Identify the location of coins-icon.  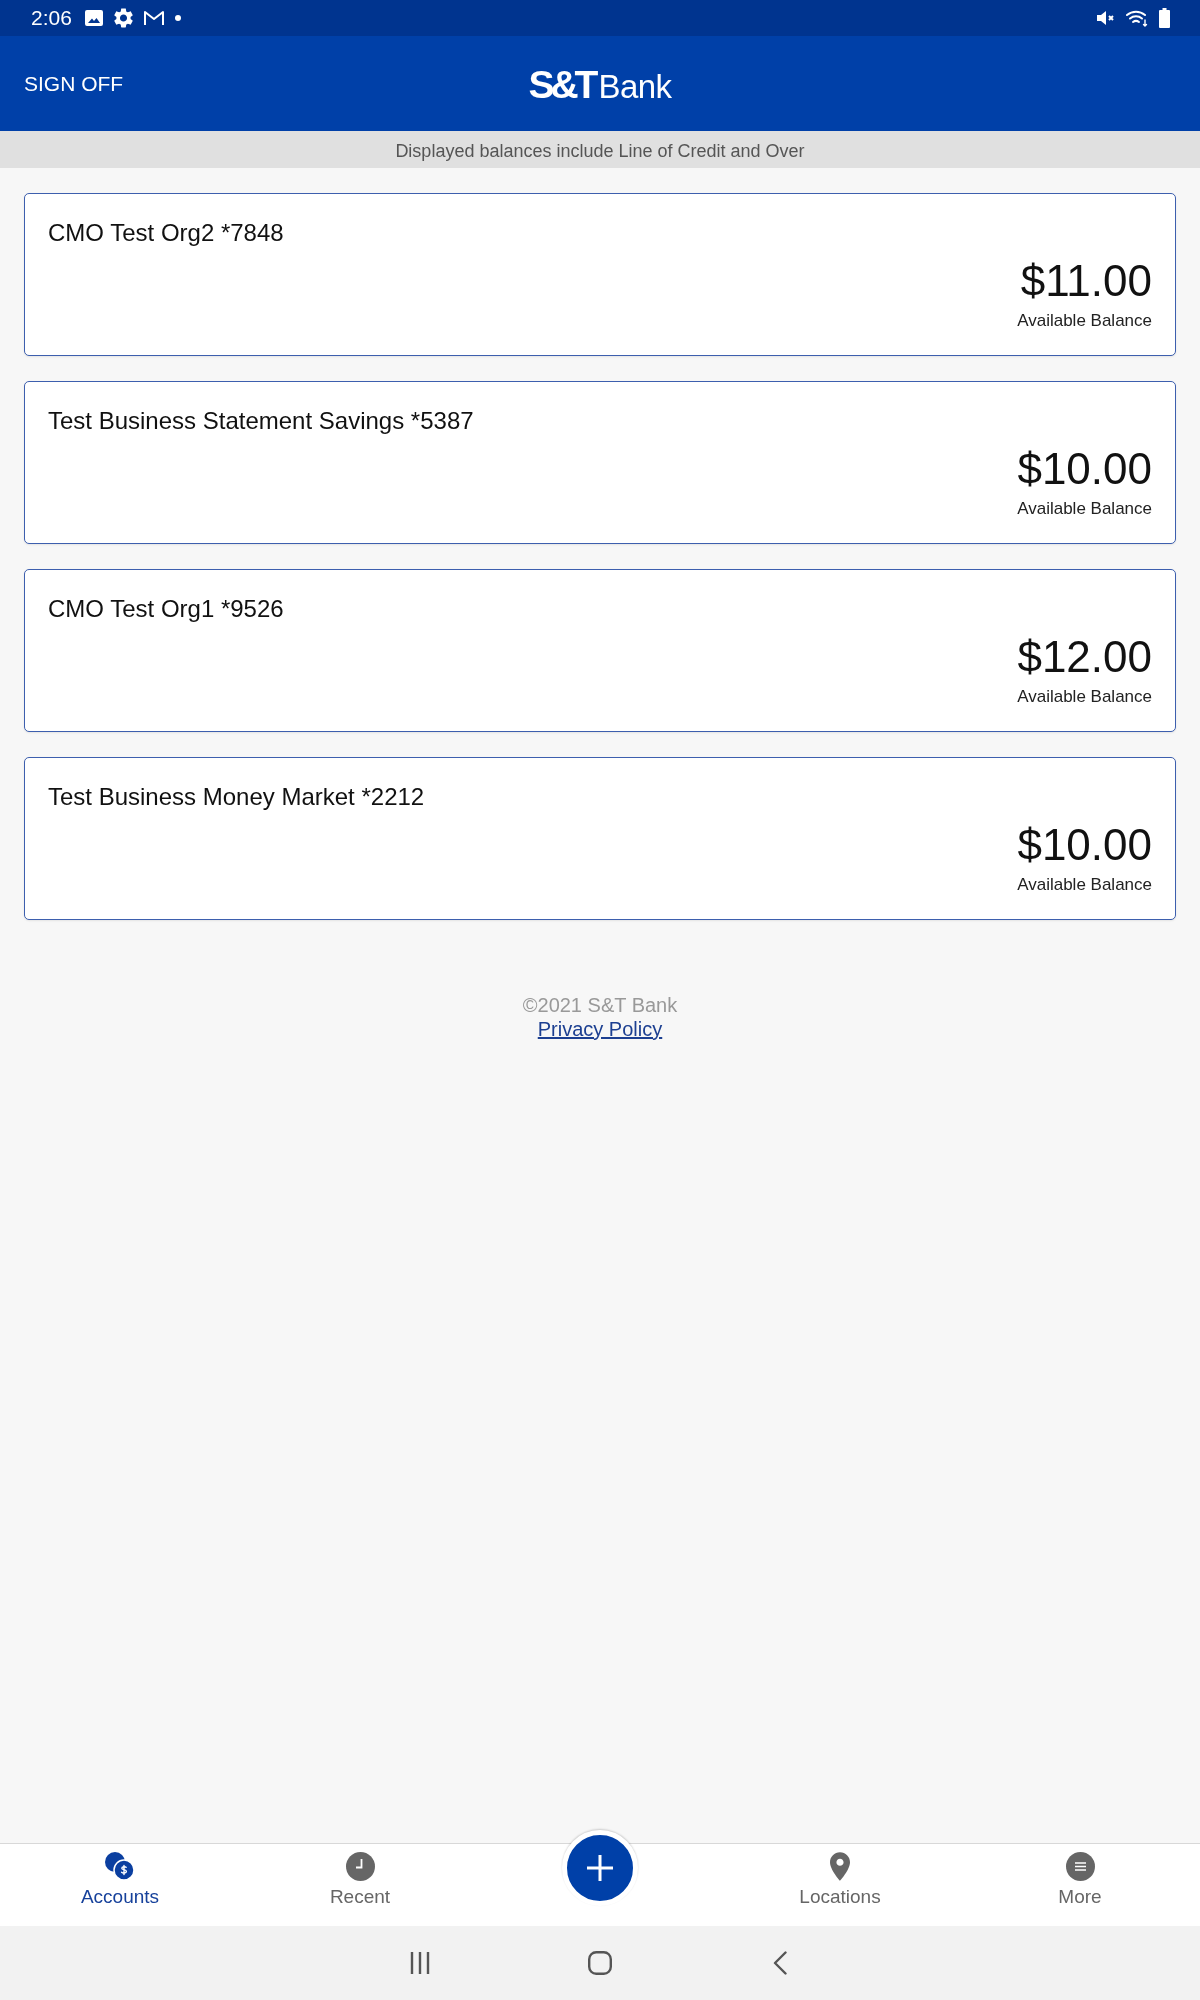
(120, 1866).